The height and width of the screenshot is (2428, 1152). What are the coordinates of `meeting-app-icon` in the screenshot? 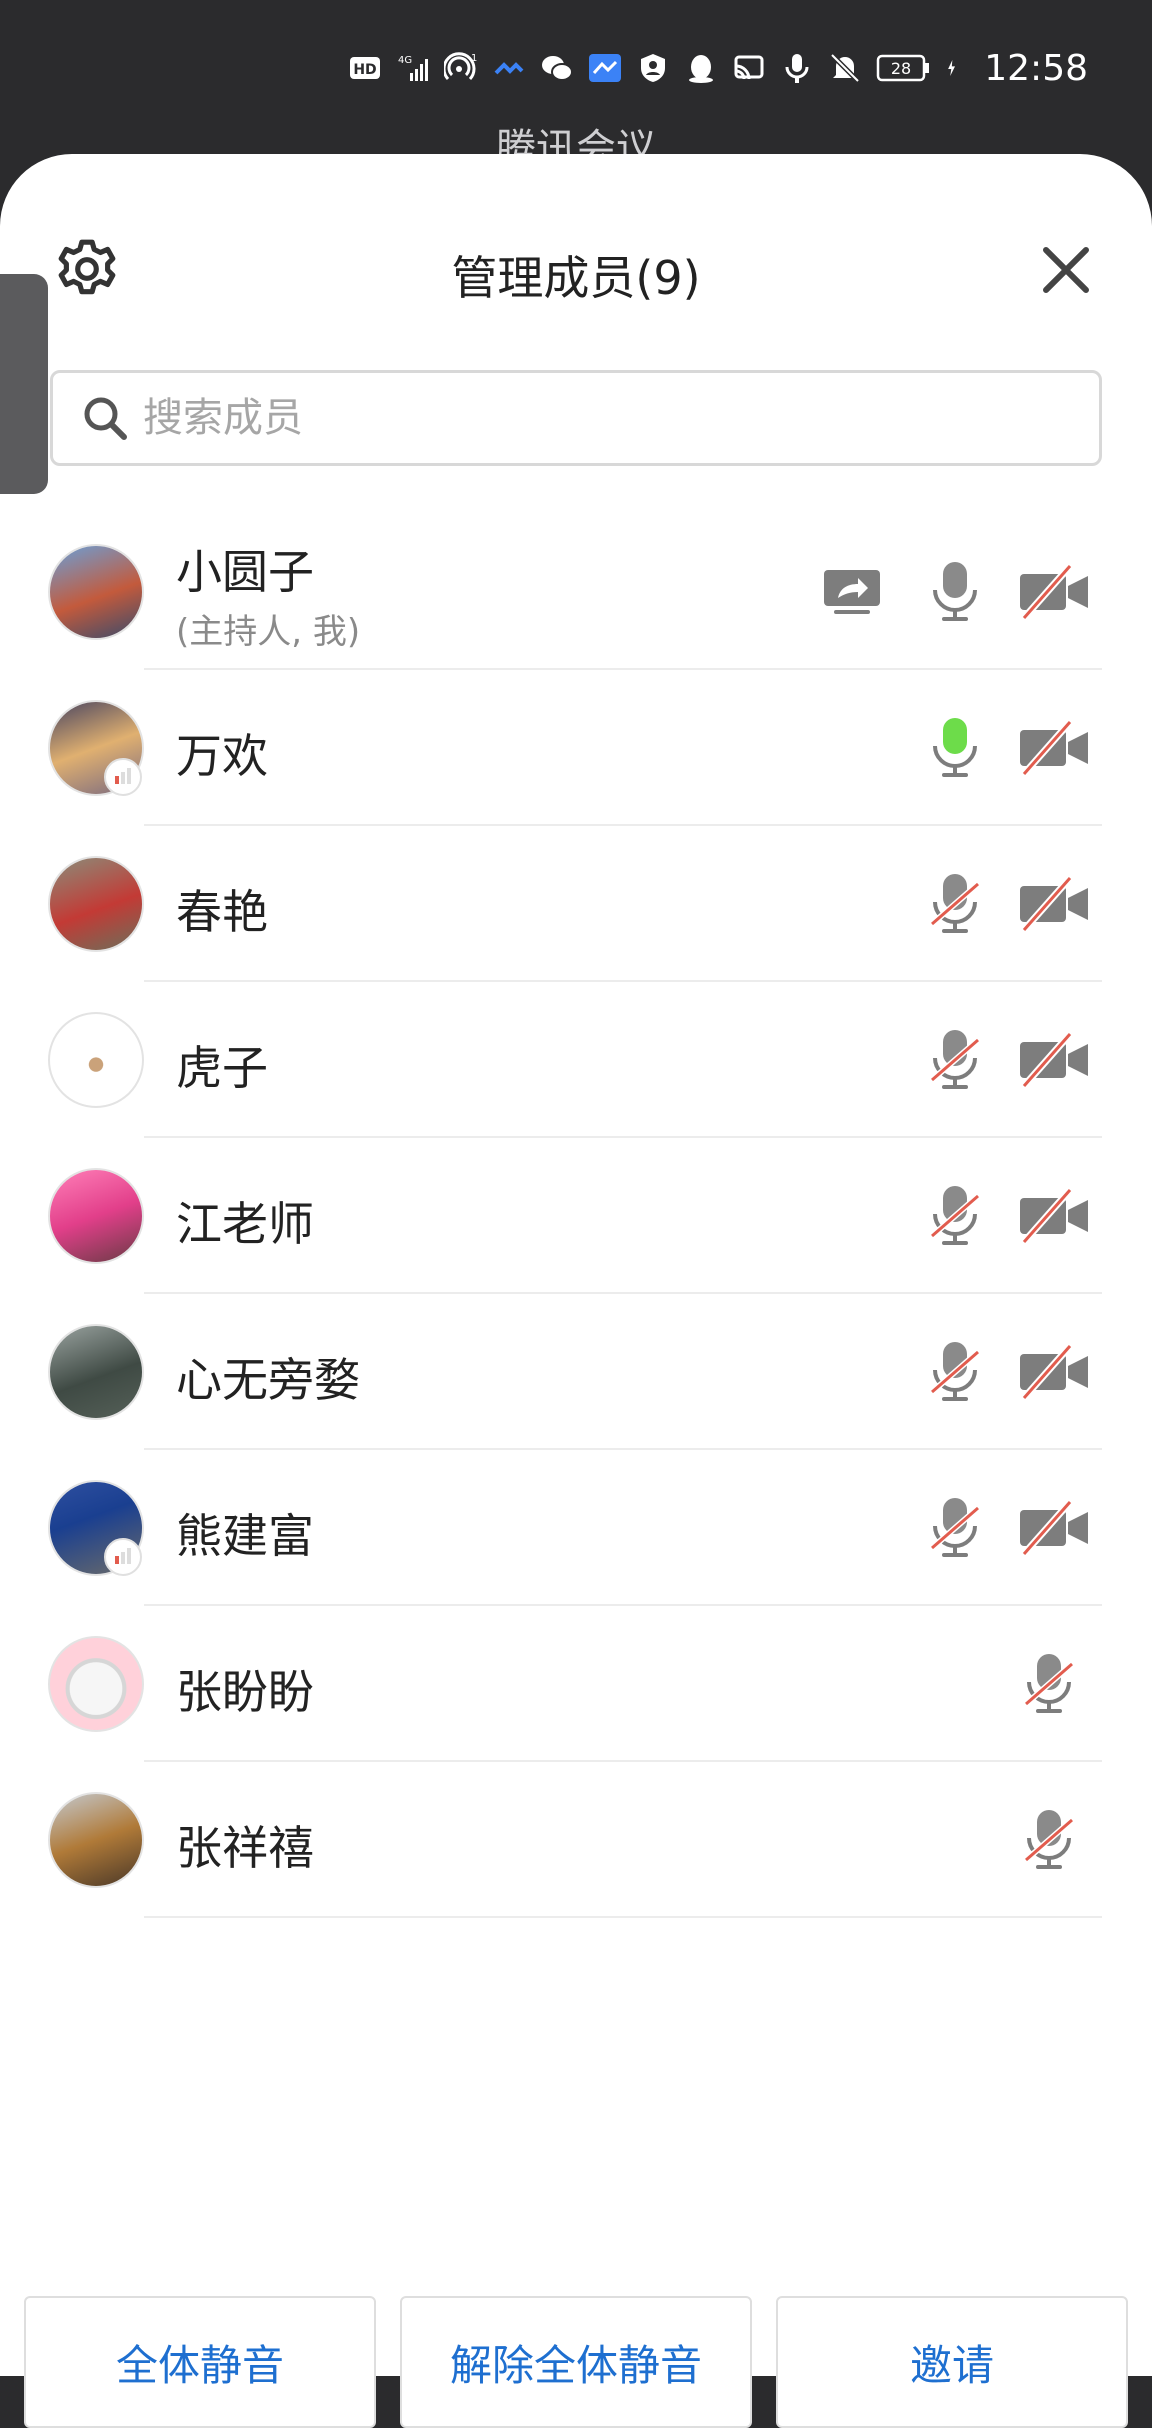 It's located at (605, 68).